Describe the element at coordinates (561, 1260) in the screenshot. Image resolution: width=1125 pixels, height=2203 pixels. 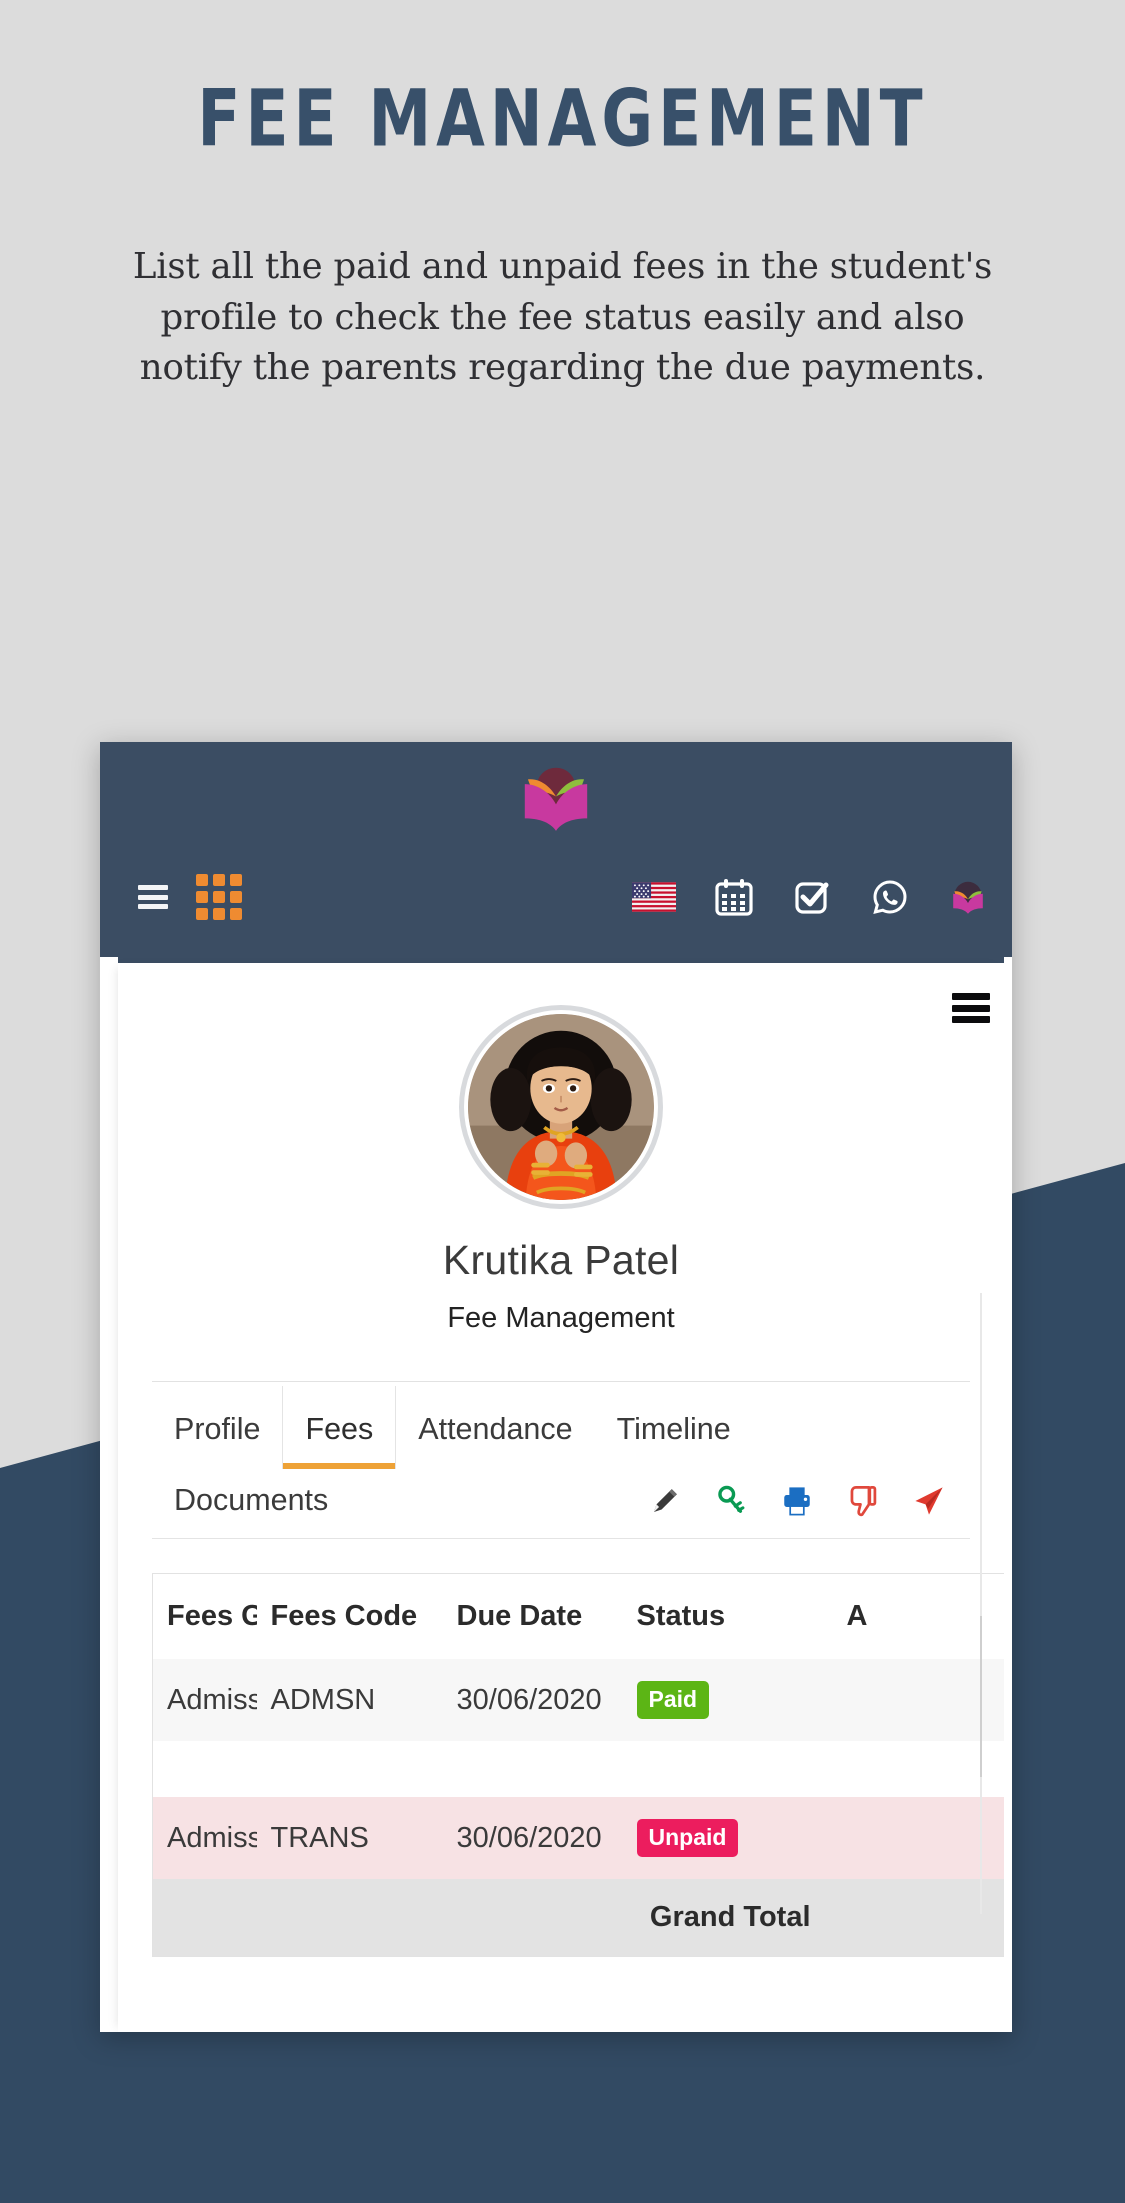
I see `student-name: Krutika Patel` at that location.